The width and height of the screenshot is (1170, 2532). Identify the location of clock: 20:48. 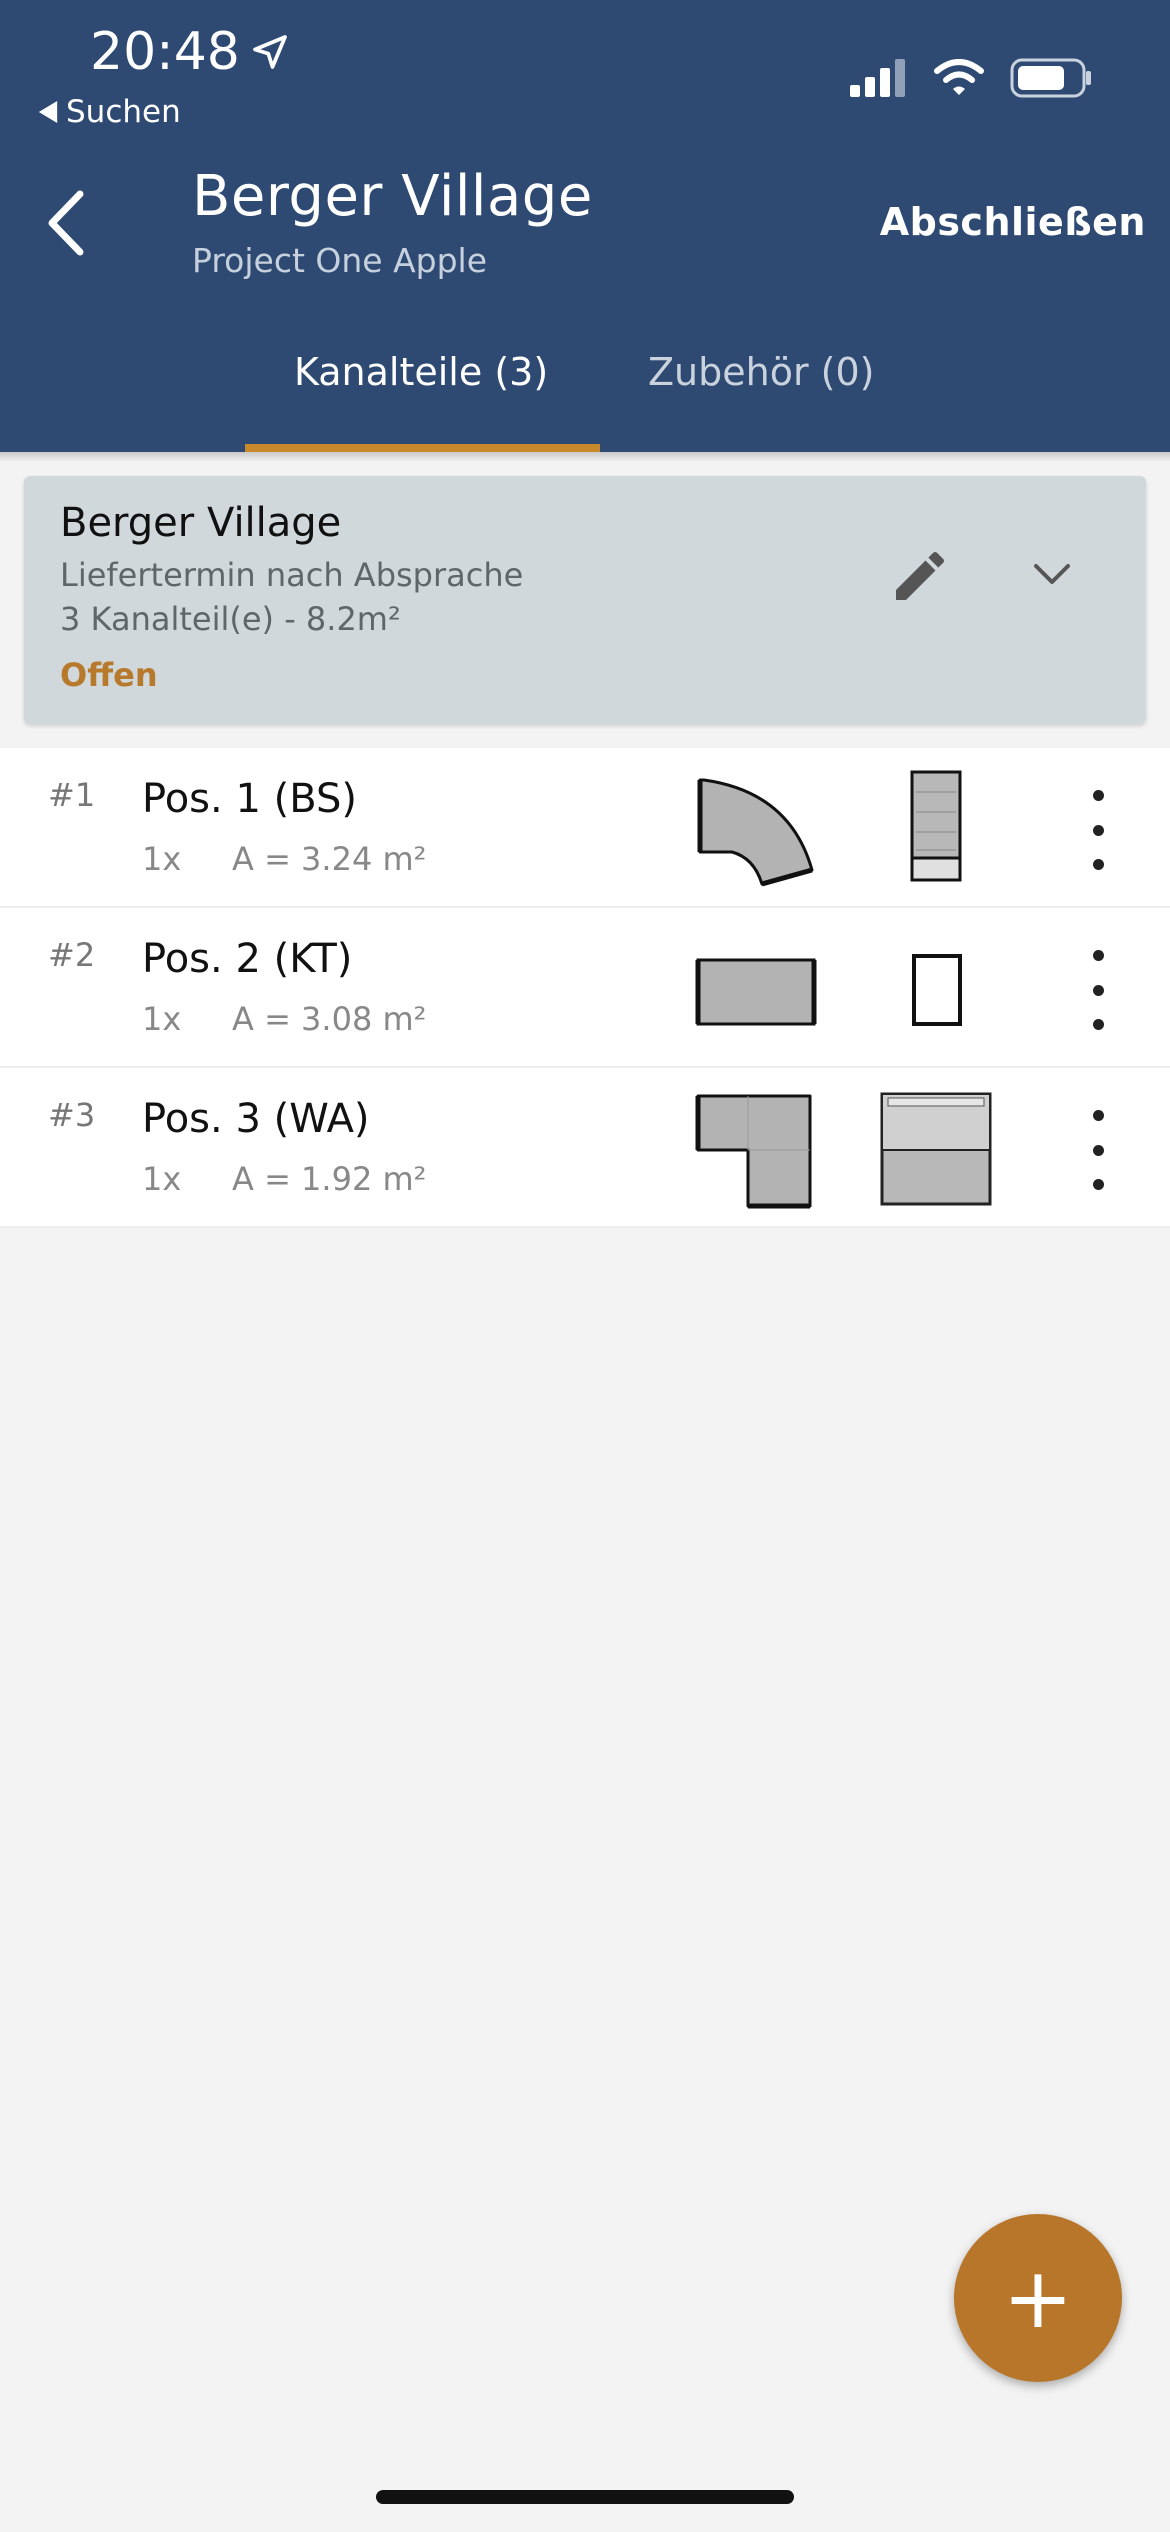
(165, 52).